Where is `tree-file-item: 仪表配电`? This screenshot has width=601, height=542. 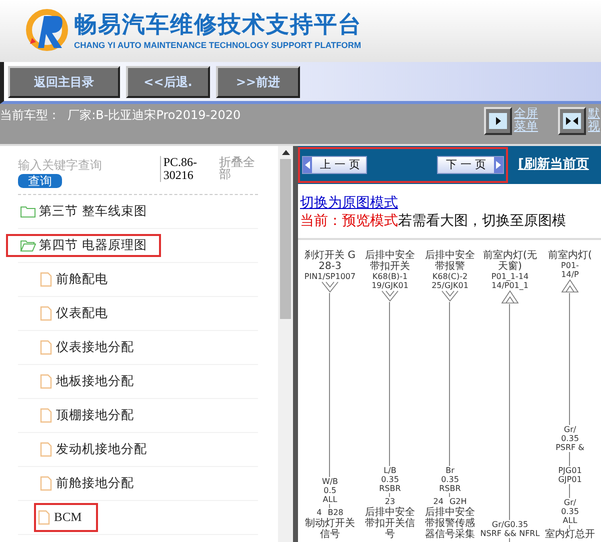 tree-file-item: 仪表配电 is located at coordinates (74, 313).